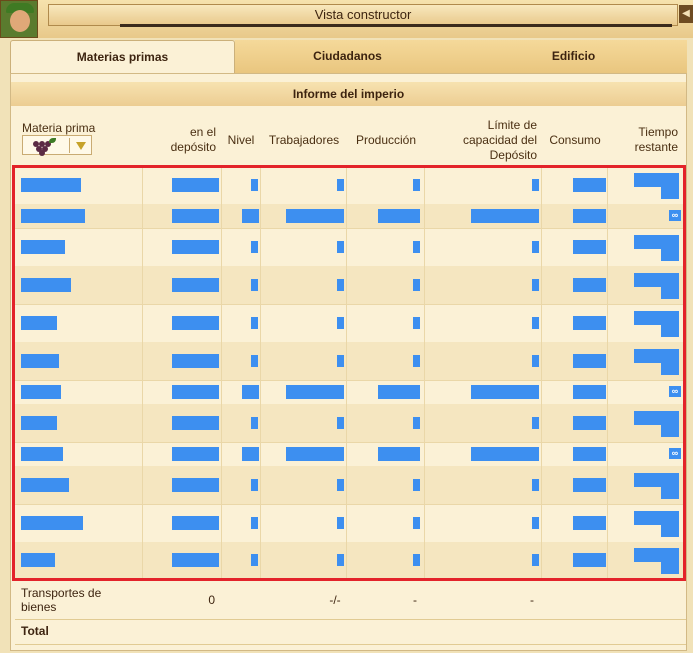 This screenshot has height=653, width=693. What do you see at coordinates (304, 140) in the screenshot?
I see `header-workers: Trabajadores` at bounding box center [304, 140].